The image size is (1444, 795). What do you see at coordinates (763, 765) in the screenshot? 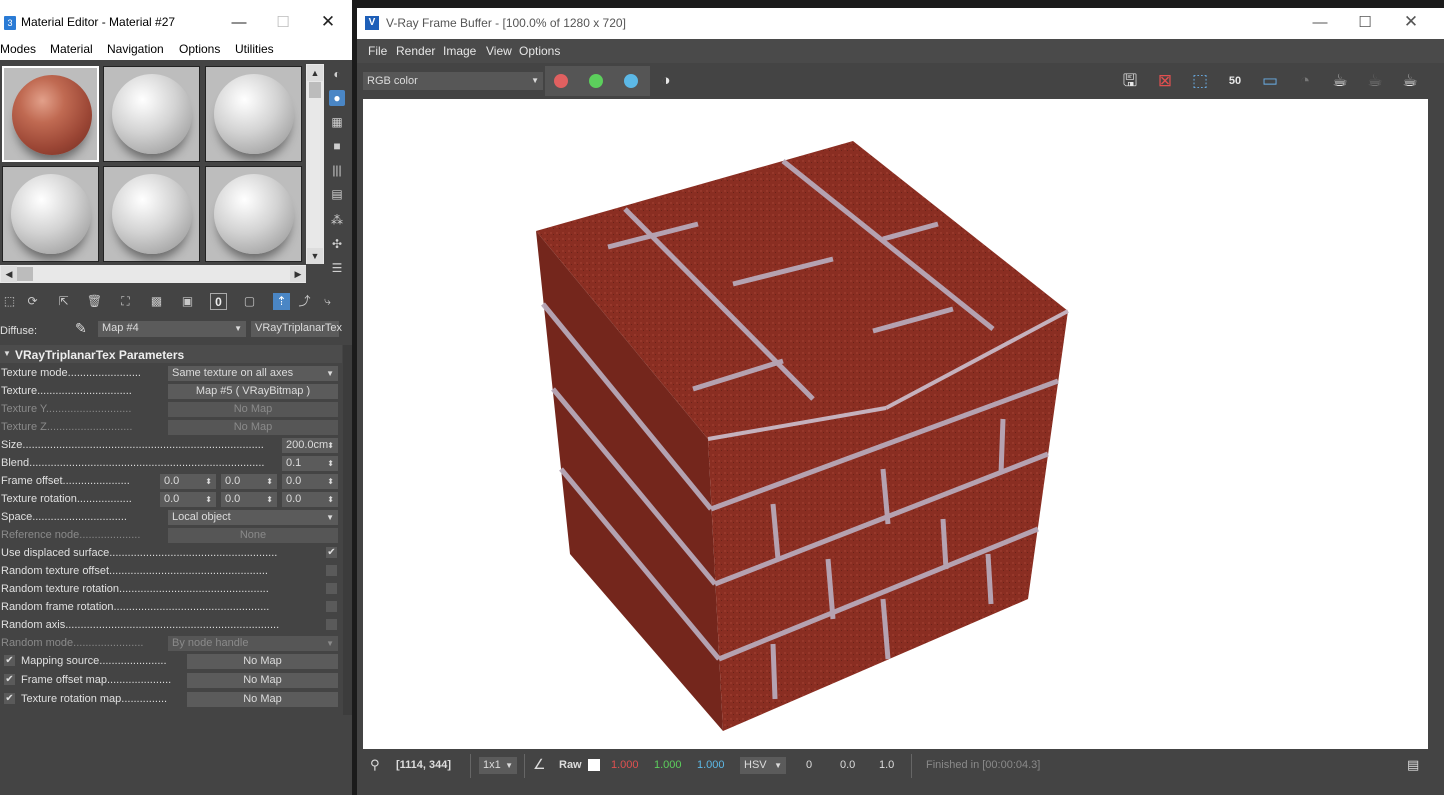
I see `colorspace-dropdown: HSV ▼` at bounding box center [763, 765].